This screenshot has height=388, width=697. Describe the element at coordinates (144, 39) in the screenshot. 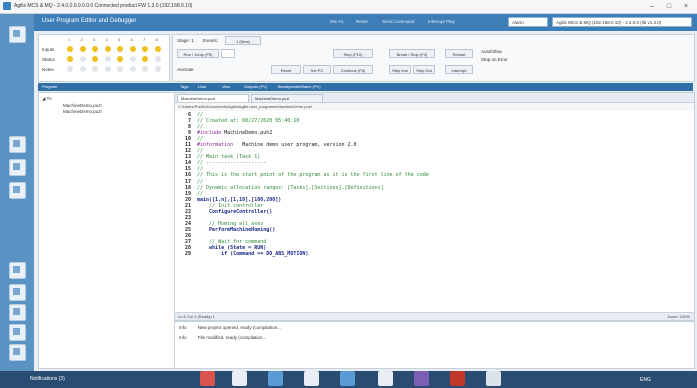

I see `io-column-label: 7` at that location.